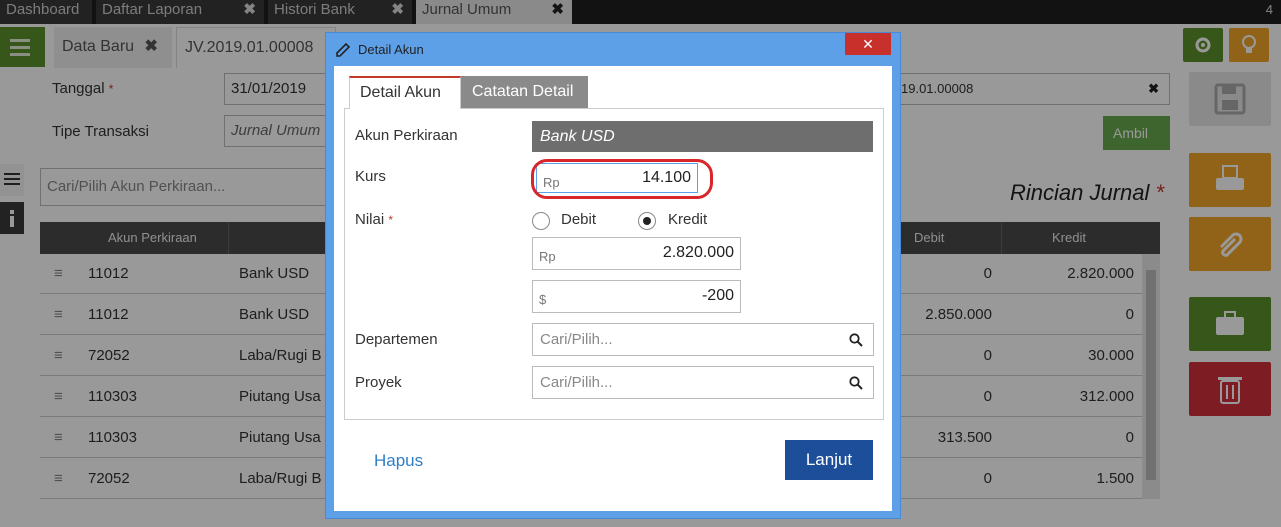 This screenshot has width=1281, height=527. Describe the element at coordinates (541, 221) in the screenshot. I see `debit-radio` at that location.